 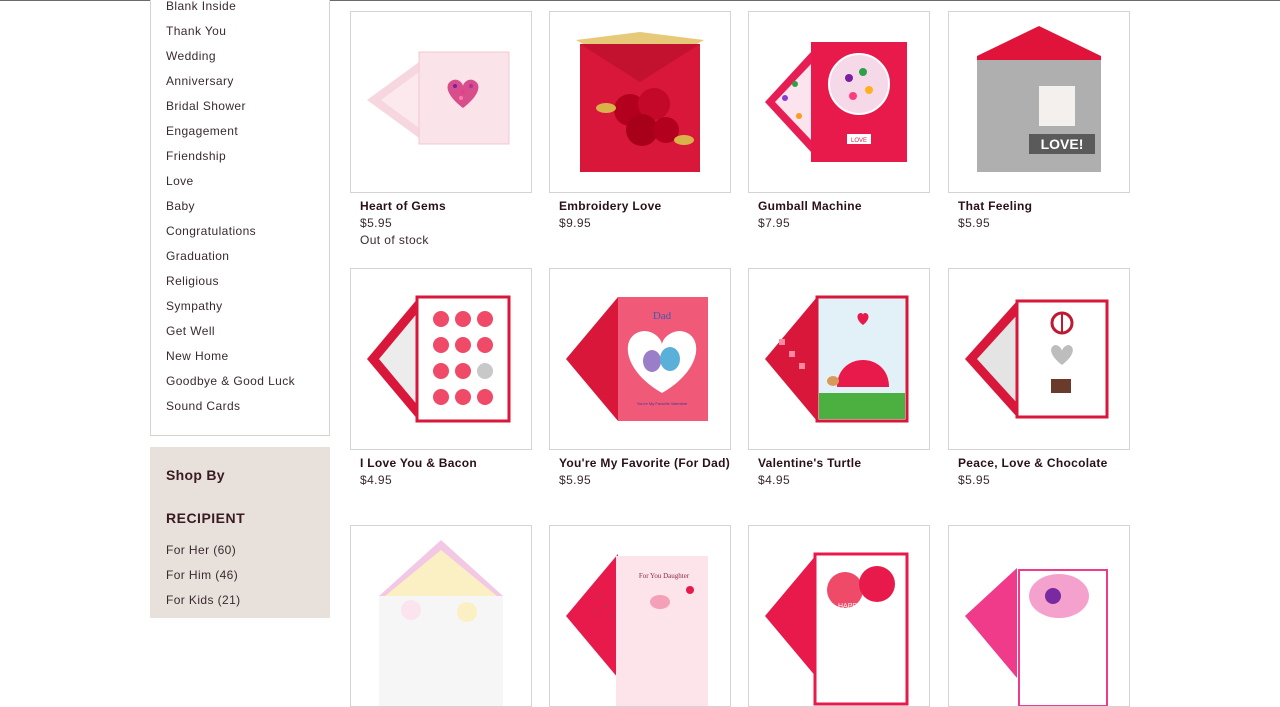 What do you see at coordinates (441, 623) in the screenshot?
I see `yellow-envelope-card-icon` at bounding box center [441, 623].